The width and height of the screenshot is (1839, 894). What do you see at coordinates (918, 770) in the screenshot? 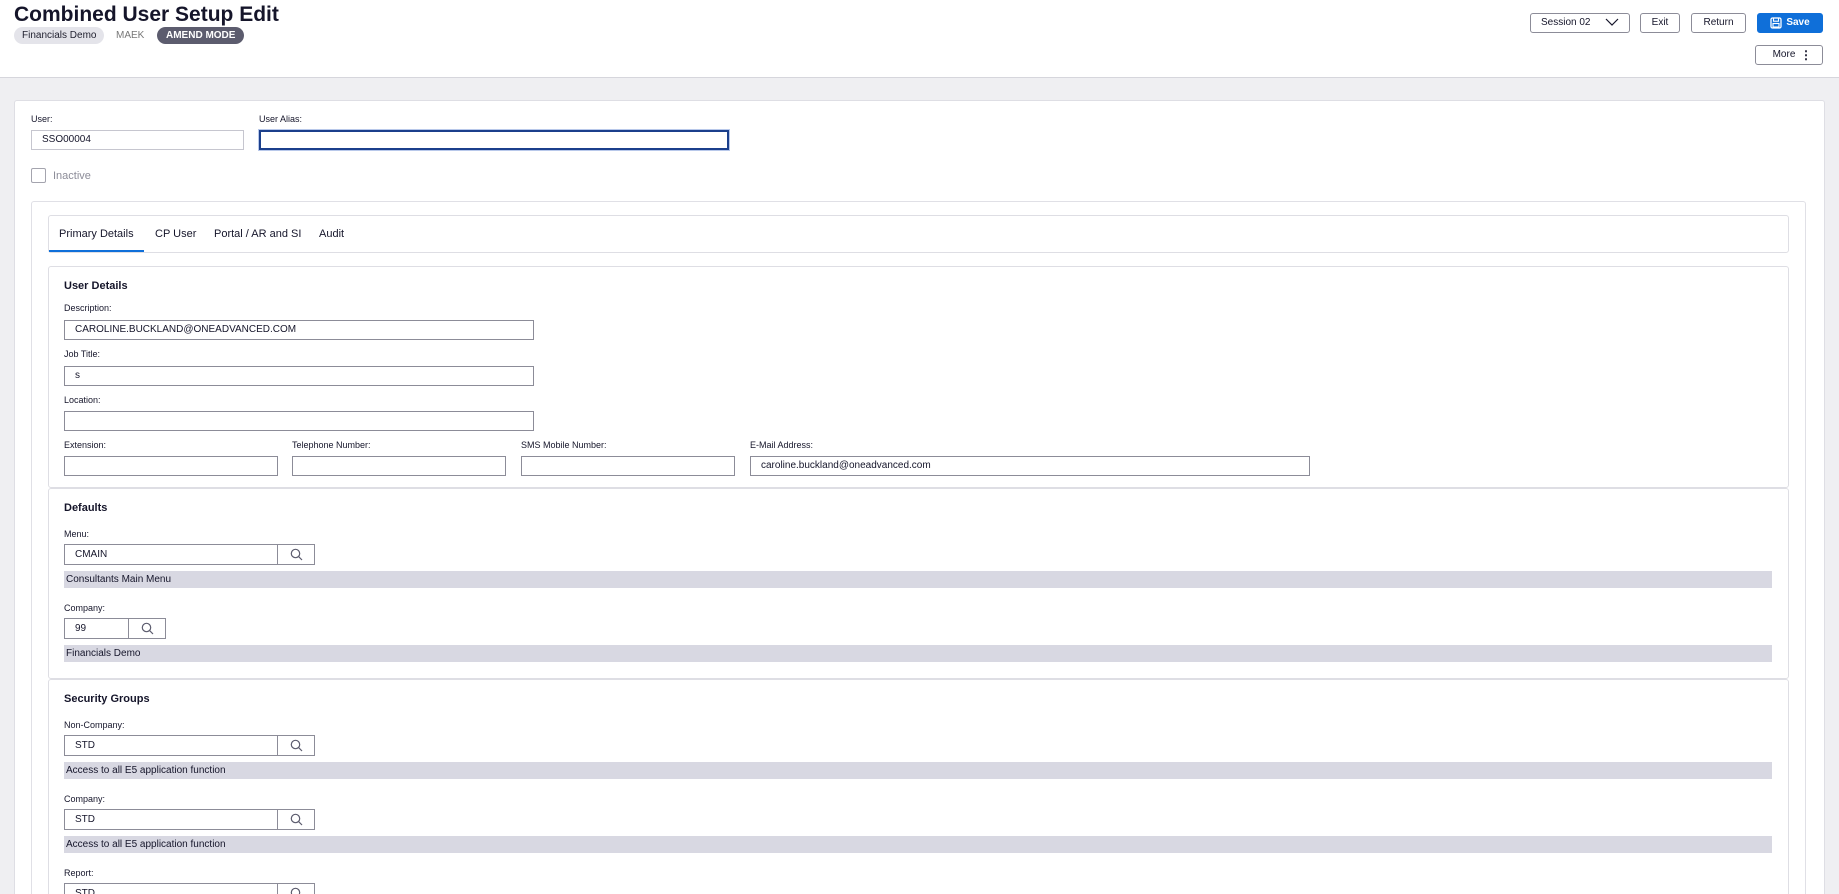
I see `non-company-description: Access to all E5 application function` at bounding box center [918, 770].